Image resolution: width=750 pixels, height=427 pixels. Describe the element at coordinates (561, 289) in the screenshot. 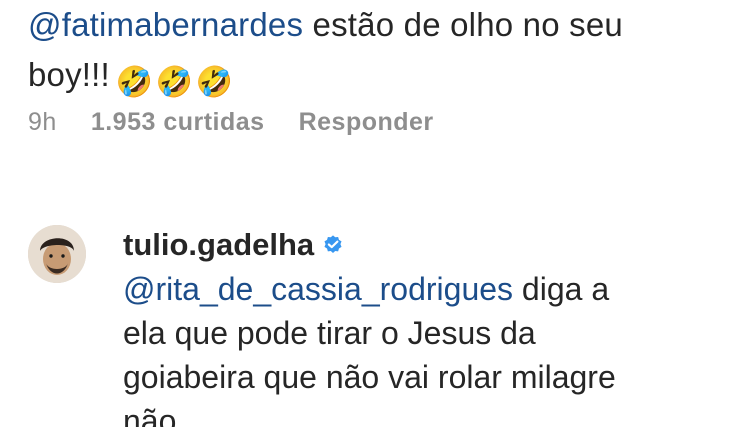

I see `reply-text-part-1: diga a` at that location.